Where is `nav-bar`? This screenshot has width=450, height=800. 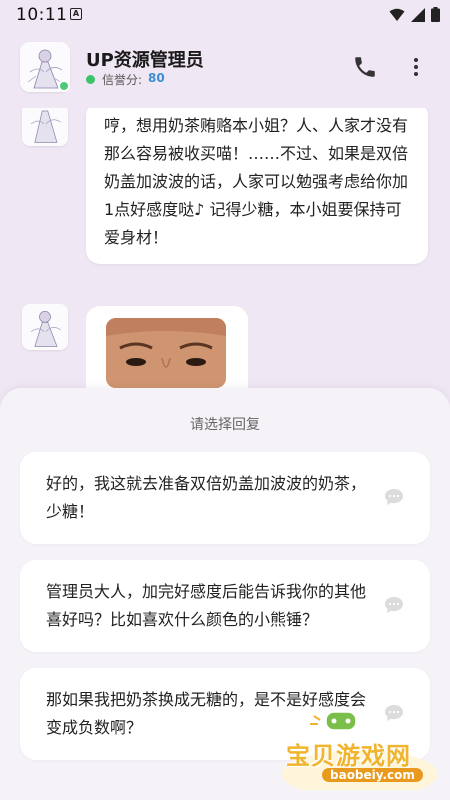
nav-bar is located at coordinates (225, 795).